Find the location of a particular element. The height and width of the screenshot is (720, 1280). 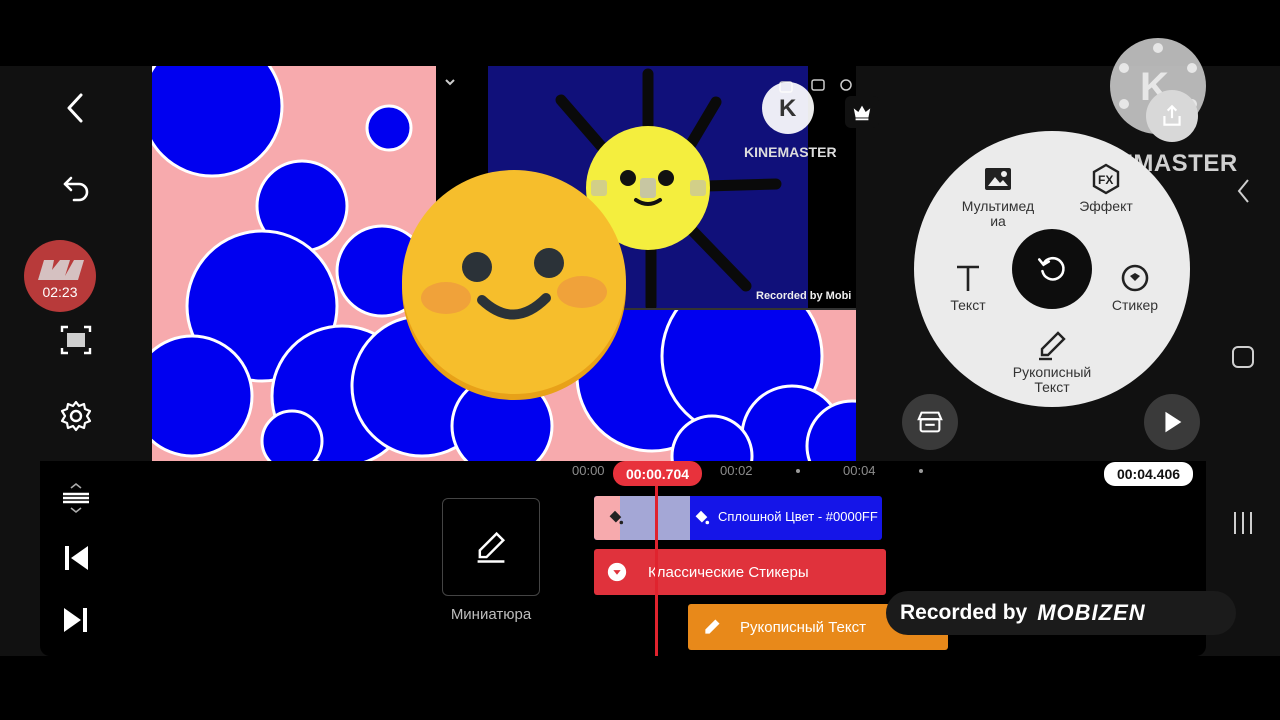

wheel-effect-button: FX Эффект is located at coordinates (1106, 188).